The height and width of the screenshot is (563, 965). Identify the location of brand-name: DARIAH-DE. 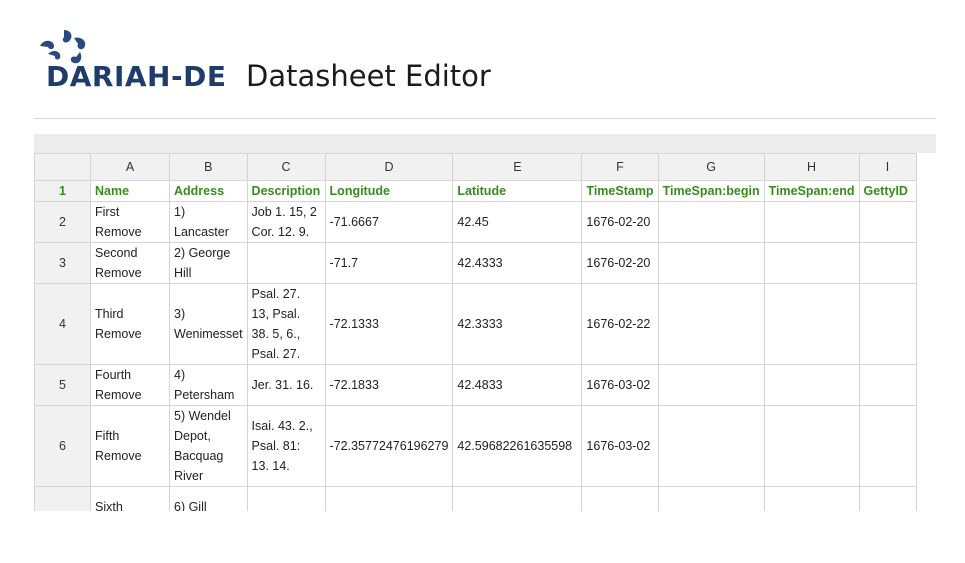
(136, 76).